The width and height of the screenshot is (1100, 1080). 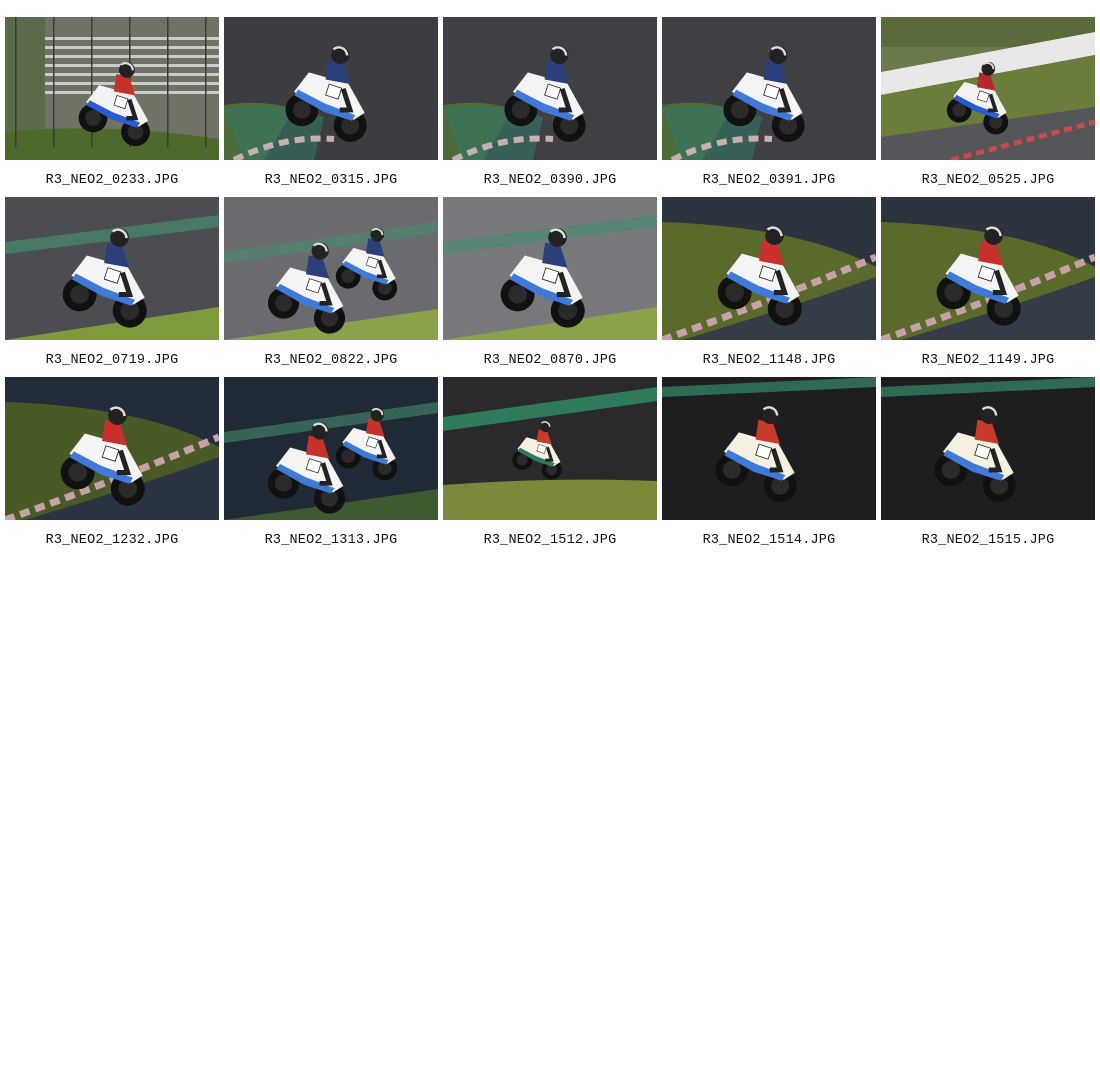 What do you see at coordinates (550, 540) in the screenshot?
I see `photo-filename: R3_NEO2_1512.JPG` at bounding box center [550, 540].